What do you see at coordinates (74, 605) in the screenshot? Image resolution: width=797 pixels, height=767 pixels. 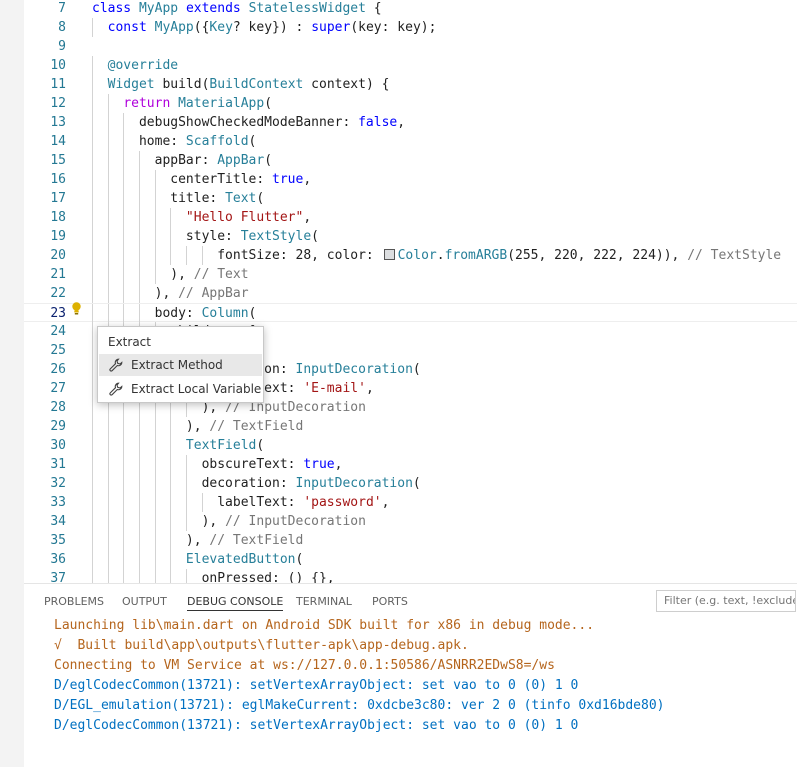 I see `tab-problems: PROBLEMS` at bounding box center [74, 605].